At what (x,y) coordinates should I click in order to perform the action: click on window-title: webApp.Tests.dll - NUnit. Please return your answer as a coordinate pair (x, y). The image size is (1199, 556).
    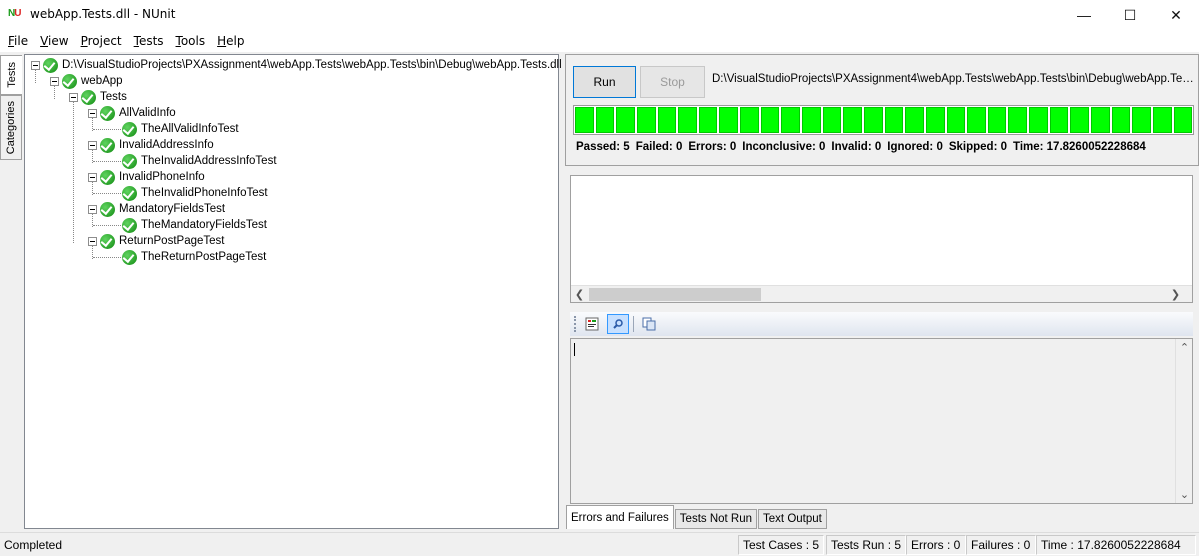
    Looking at the image, I should click on (103, 14).